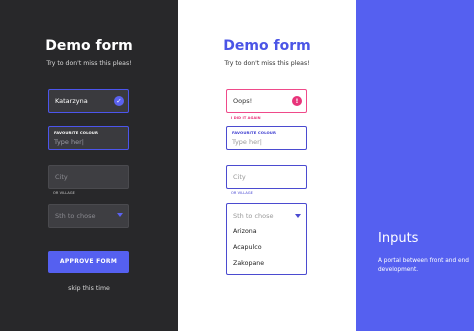  Describe the element at coordinates (266, 138) in the screenshot. I see `light-colour-input: FAVOURITE COLOUR Type her|` at that location.